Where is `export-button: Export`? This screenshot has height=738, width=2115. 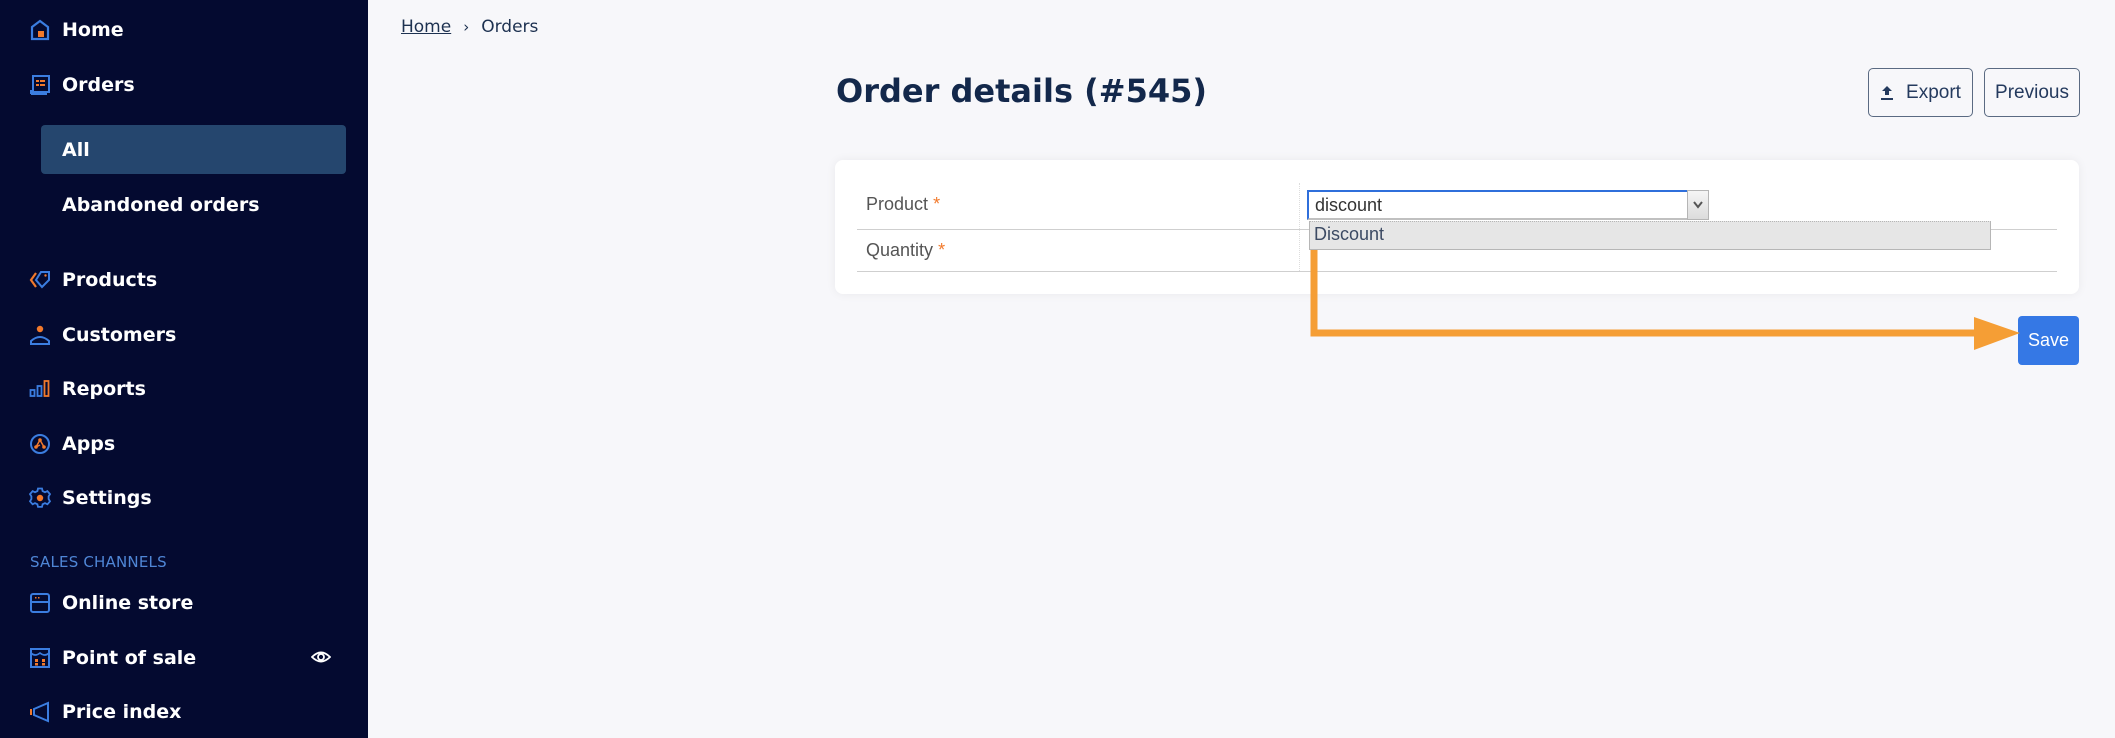 export-button: Export is located at coordinates (1920, 92).